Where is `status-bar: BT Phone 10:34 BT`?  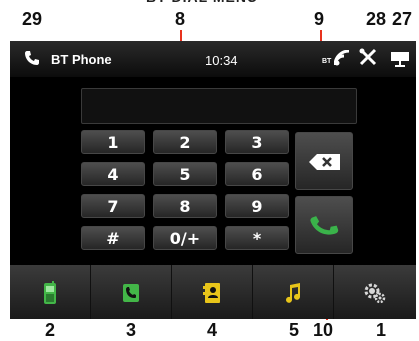 status-bar: BT Phone 10:34 BT is located at coordinates (213, 59).